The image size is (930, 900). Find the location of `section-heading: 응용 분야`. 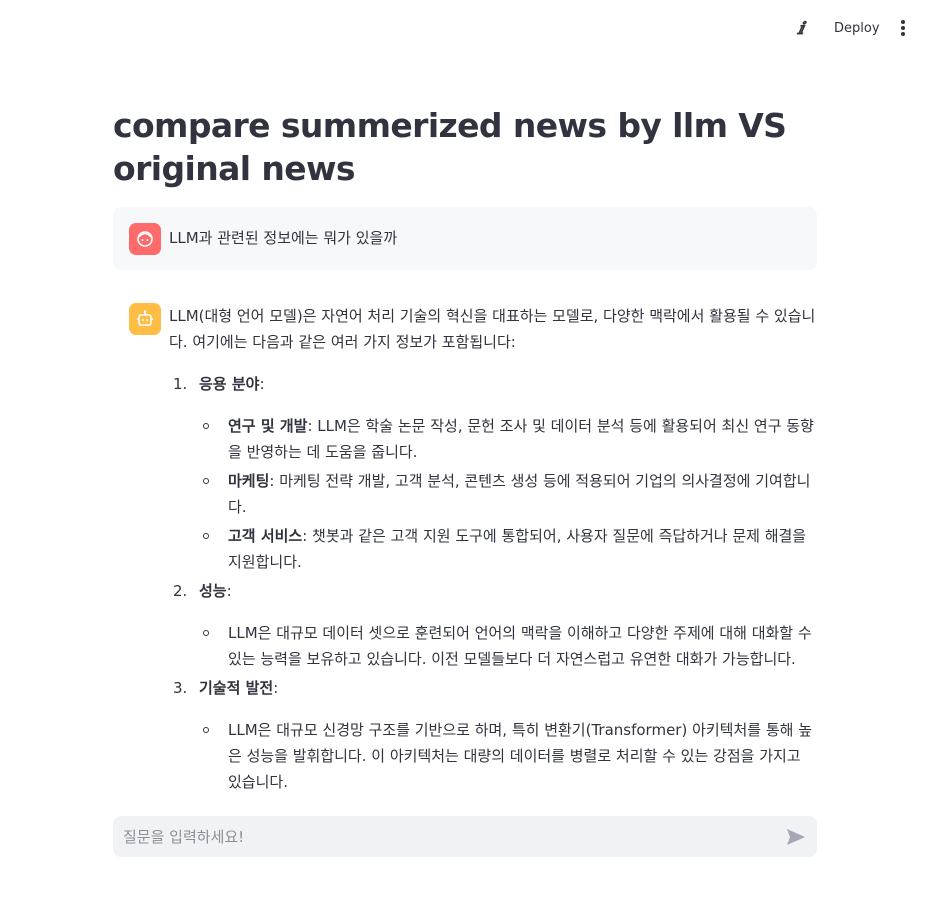

section-heading: 응용 분야 is located at coordinates (229, 384).